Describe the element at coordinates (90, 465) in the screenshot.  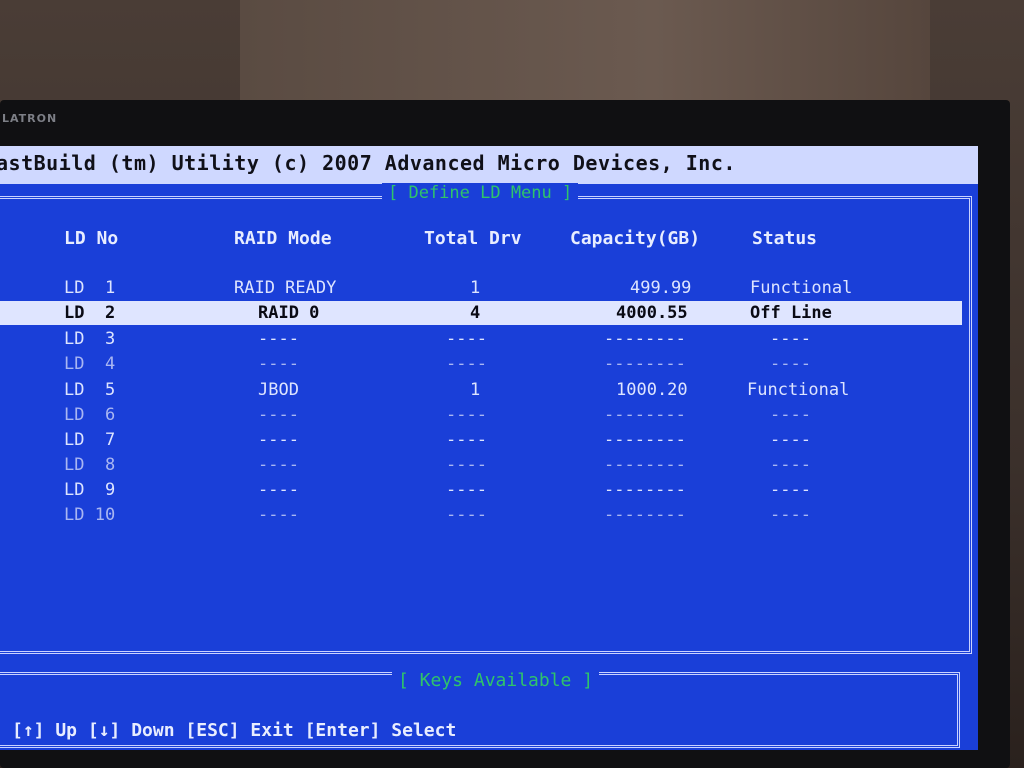
I see `ld-number-cell: LD 8` at that location.